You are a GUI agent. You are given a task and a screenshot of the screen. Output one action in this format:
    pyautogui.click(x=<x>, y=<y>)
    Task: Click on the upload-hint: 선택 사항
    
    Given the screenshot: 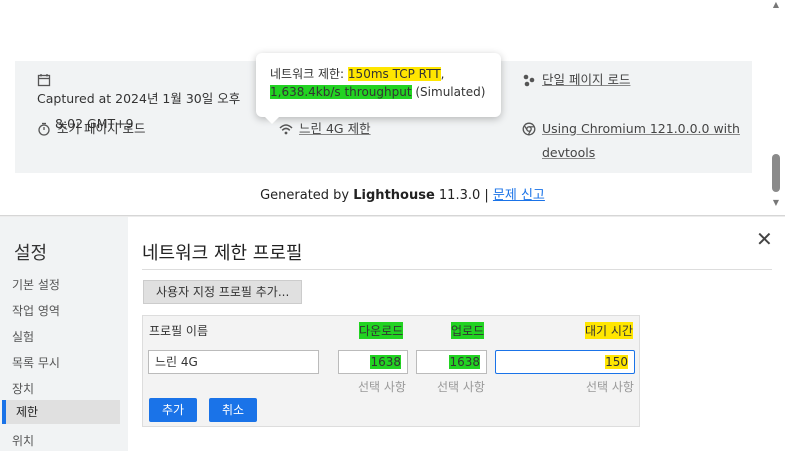 What is the action you would take?
    pyautogui.click(x=461, y=387)
    